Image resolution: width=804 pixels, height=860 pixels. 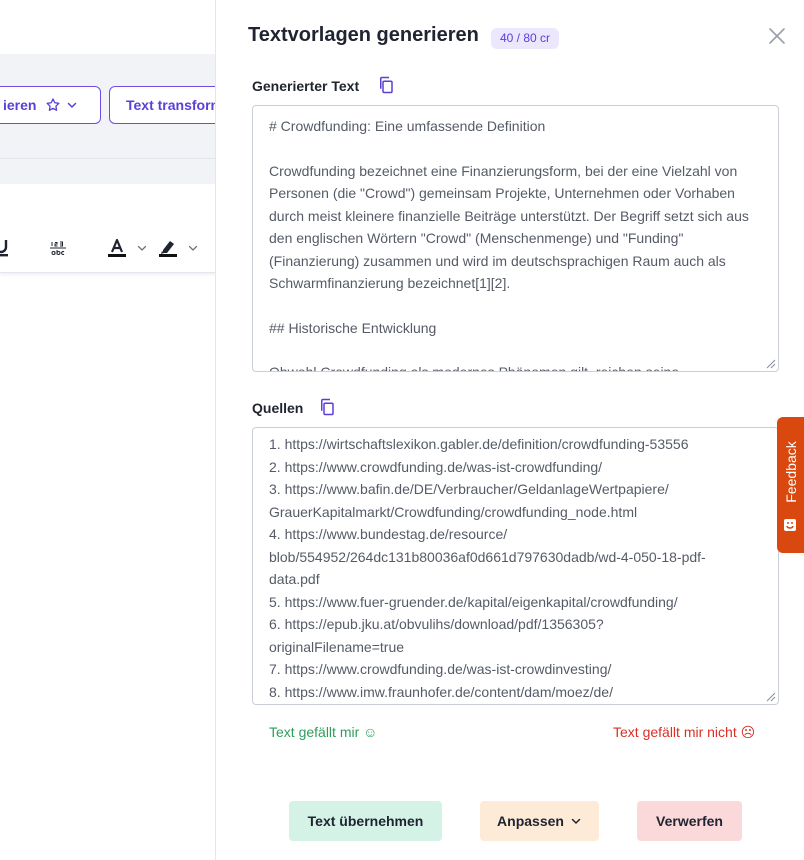 I want to click on panel-title: Textvorlagen generieren, so click(x=363, y=35).